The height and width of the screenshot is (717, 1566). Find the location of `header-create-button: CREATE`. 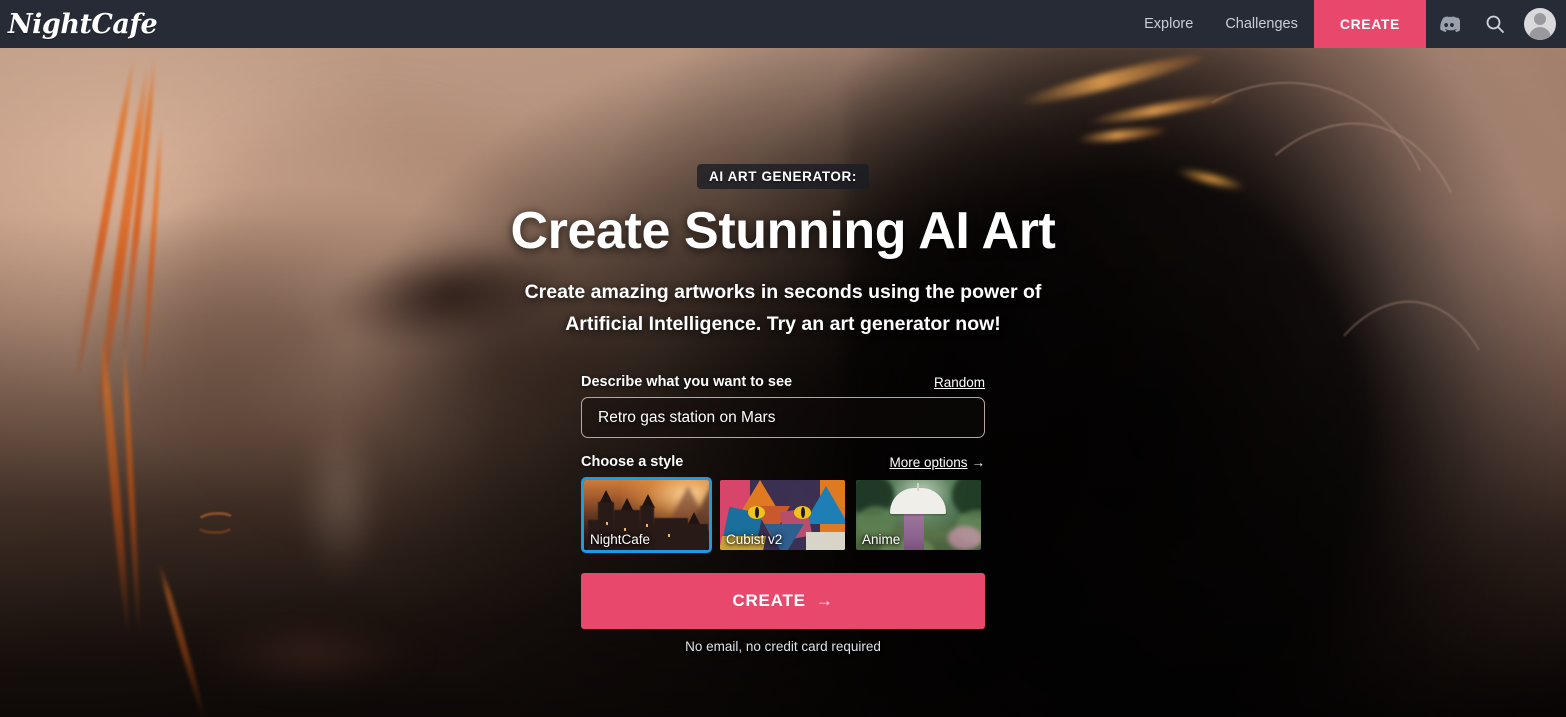

header-create-button: CREATE is located at coordinates (1369, 24).